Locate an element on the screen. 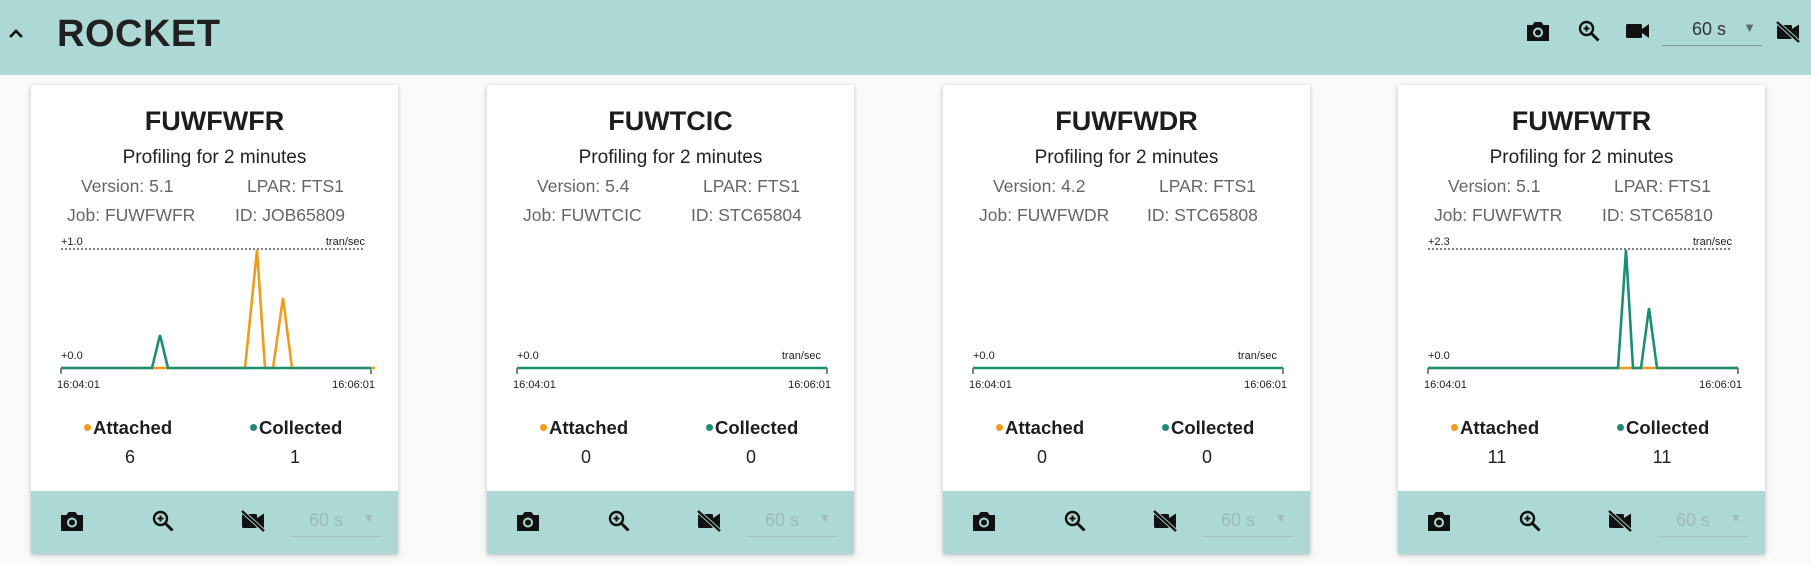 The image size is (1811, 564). card-subtitle: Profiling for 2 minutes is located at coordinates (1126, 157).